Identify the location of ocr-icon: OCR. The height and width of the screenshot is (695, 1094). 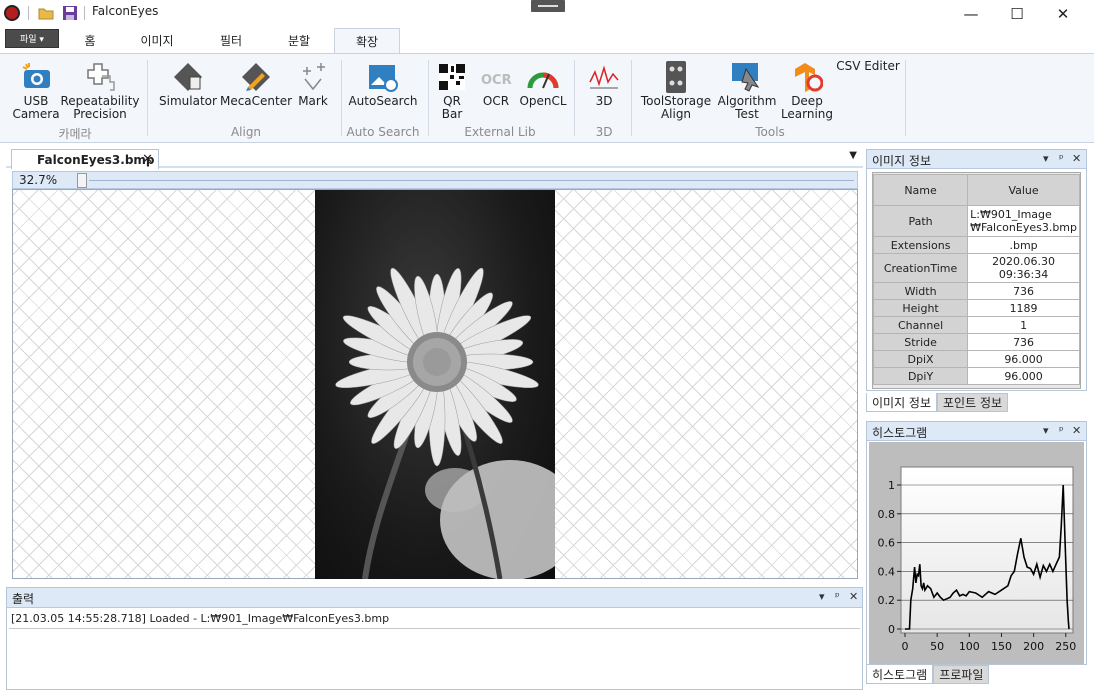
(496, 77).